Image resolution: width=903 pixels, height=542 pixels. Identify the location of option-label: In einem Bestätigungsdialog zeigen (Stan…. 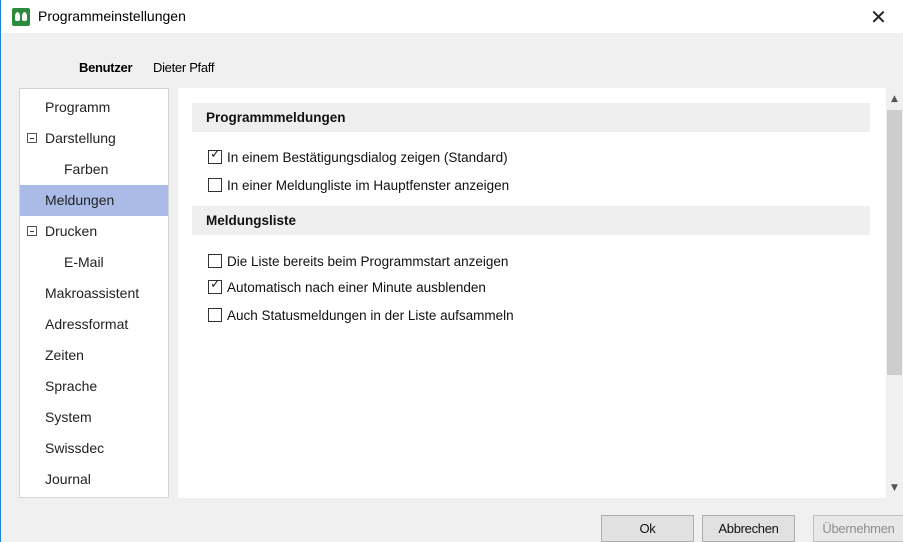
(367, 157).